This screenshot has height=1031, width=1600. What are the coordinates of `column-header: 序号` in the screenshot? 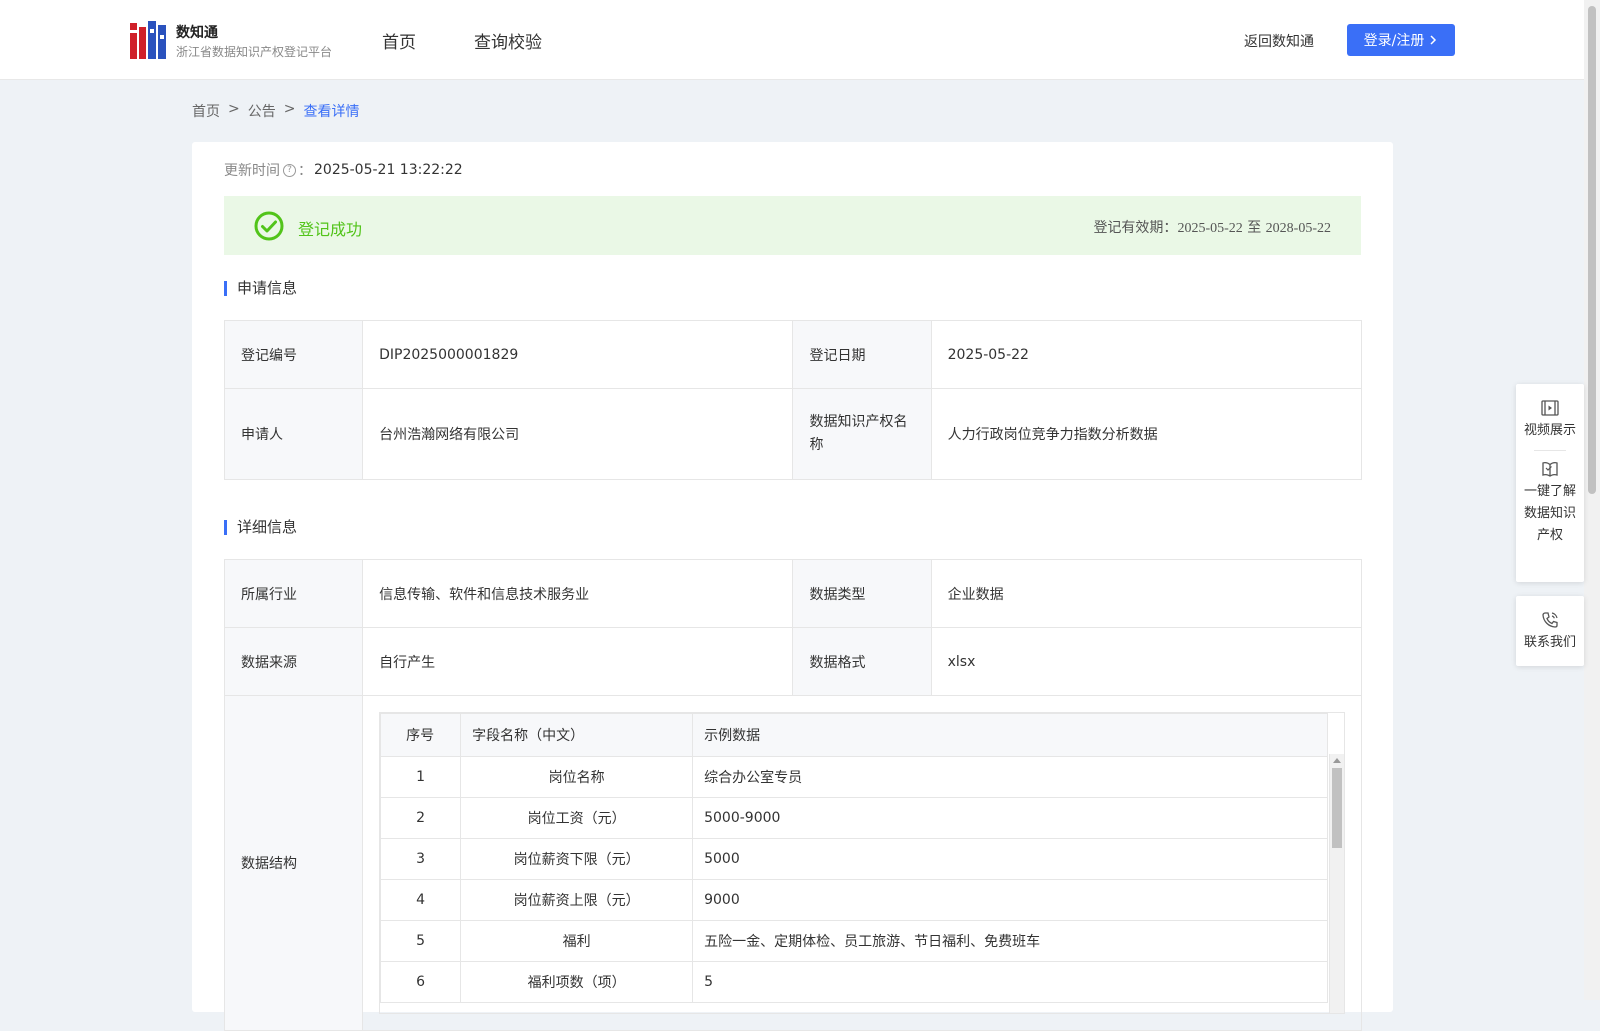 It's located at (421, 735).